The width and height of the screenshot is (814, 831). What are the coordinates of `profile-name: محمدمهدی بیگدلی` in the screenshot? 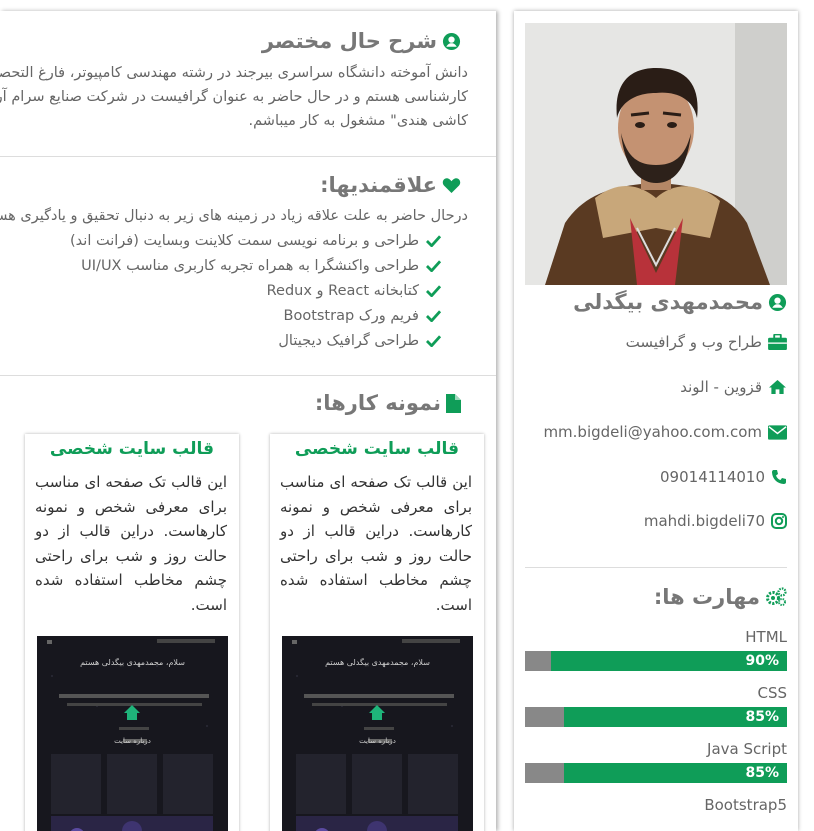 It's located at (680, 302).